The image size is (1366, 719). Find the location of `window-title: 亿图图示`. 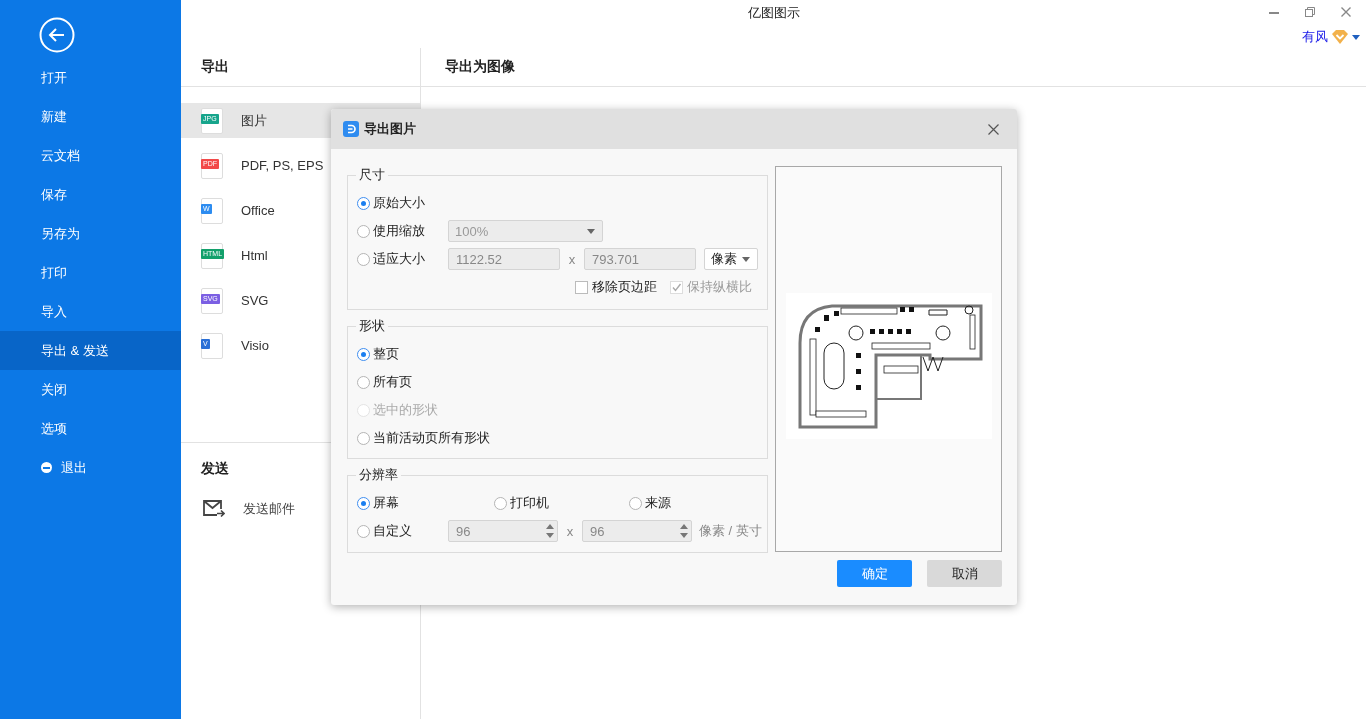

window-title: 亿图图示 is located at coordinates (773, 13).